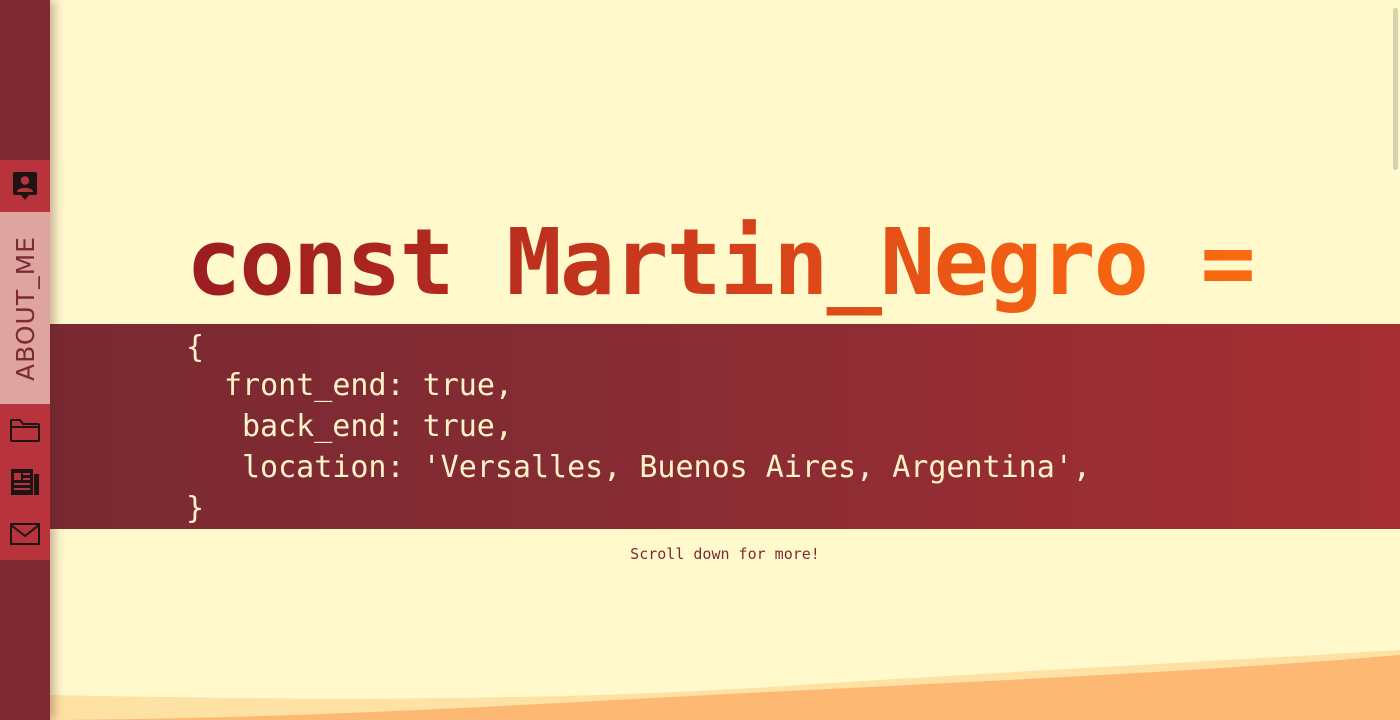 This screenshot has width=1400, height=720. I want to click on sidebar-item-contact, so click(25, 534).